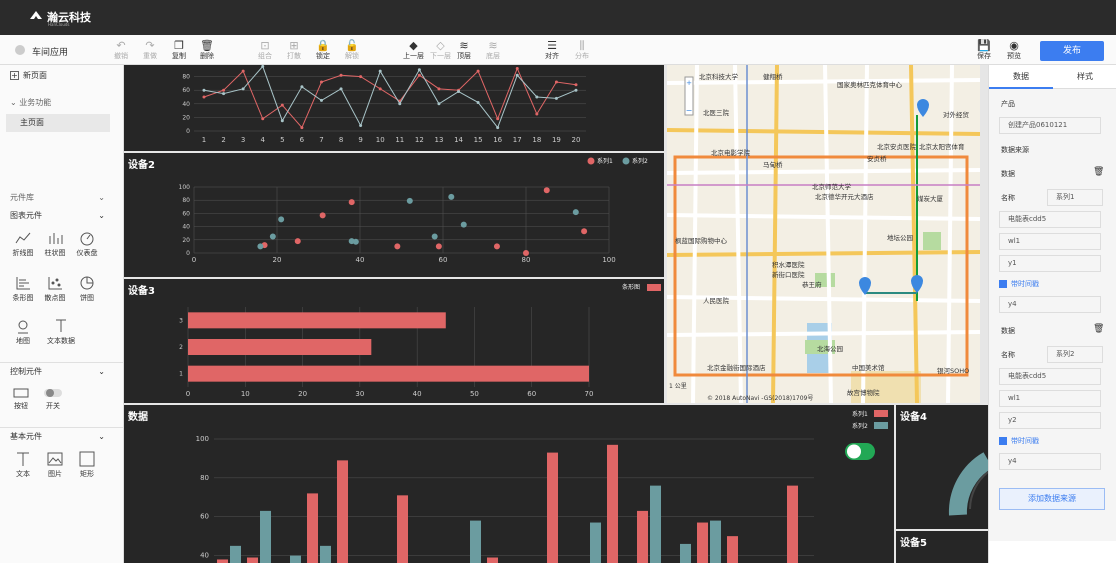 This screenshot has width=1116, height=563. I want to click on map-label: 北京科技大学, so click(719, 76).